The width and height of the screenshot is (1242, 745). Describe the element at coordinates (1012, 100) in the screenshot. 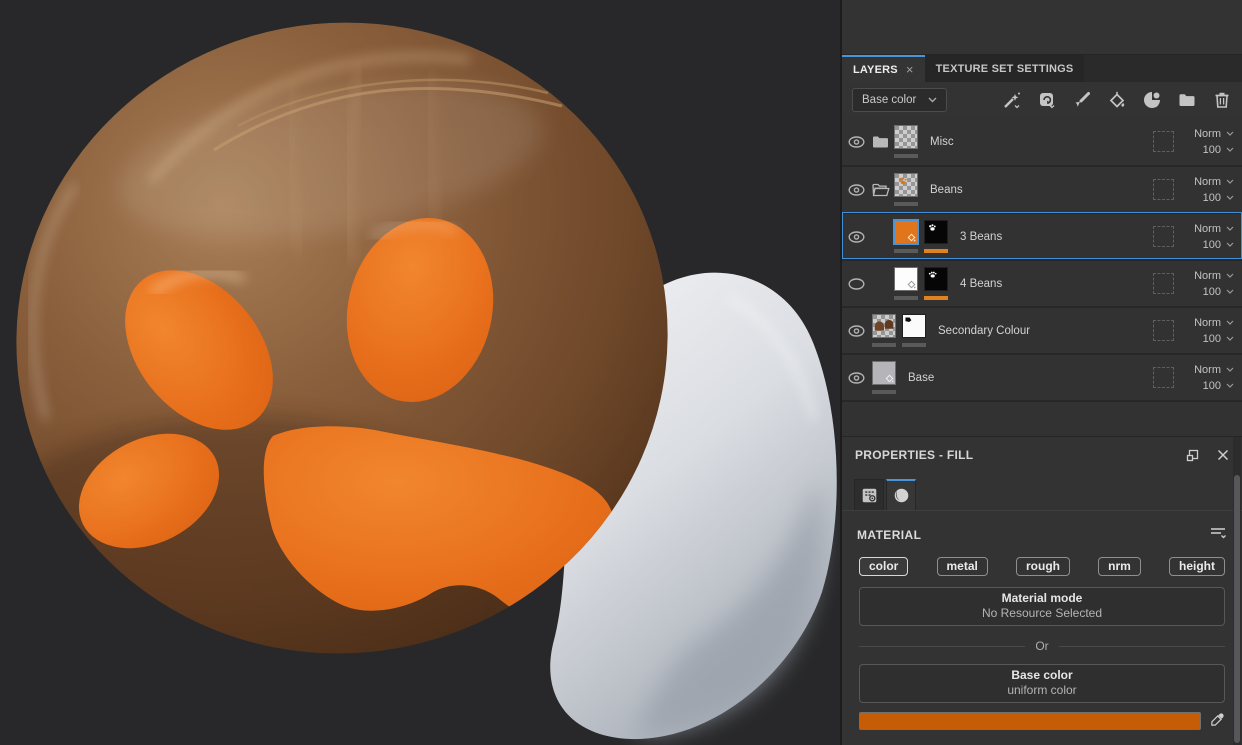

I see `add-smart-mask-button` at that location.